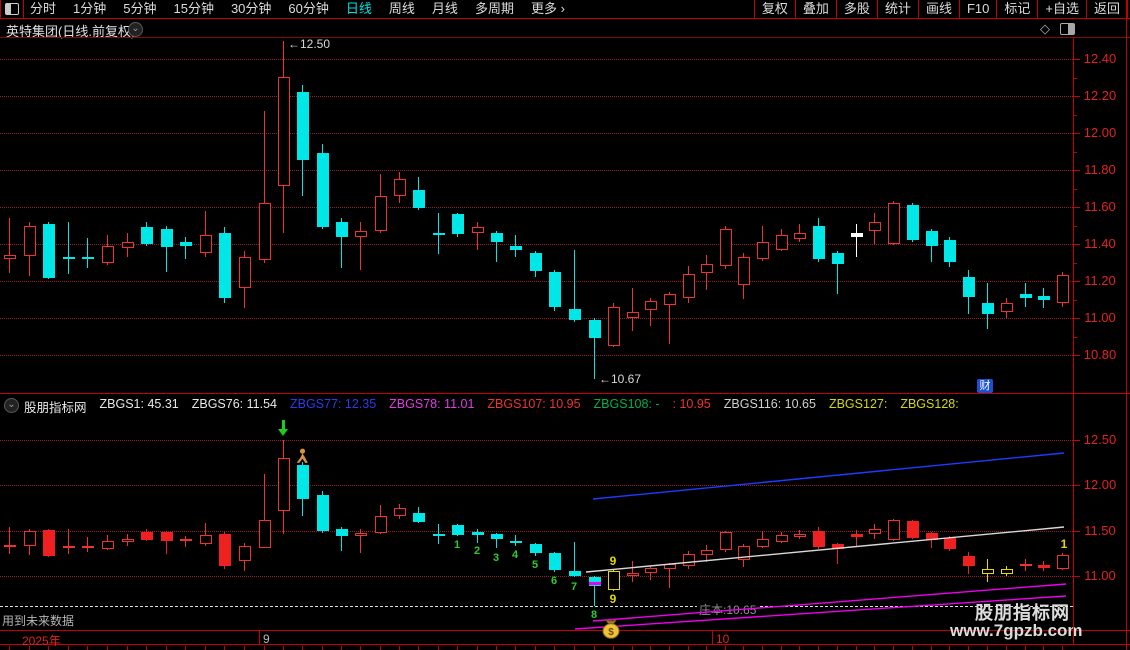 This screenshot has width=1130, height=650. I want to click on menu-item-月线: 月线, so click(445, 9).